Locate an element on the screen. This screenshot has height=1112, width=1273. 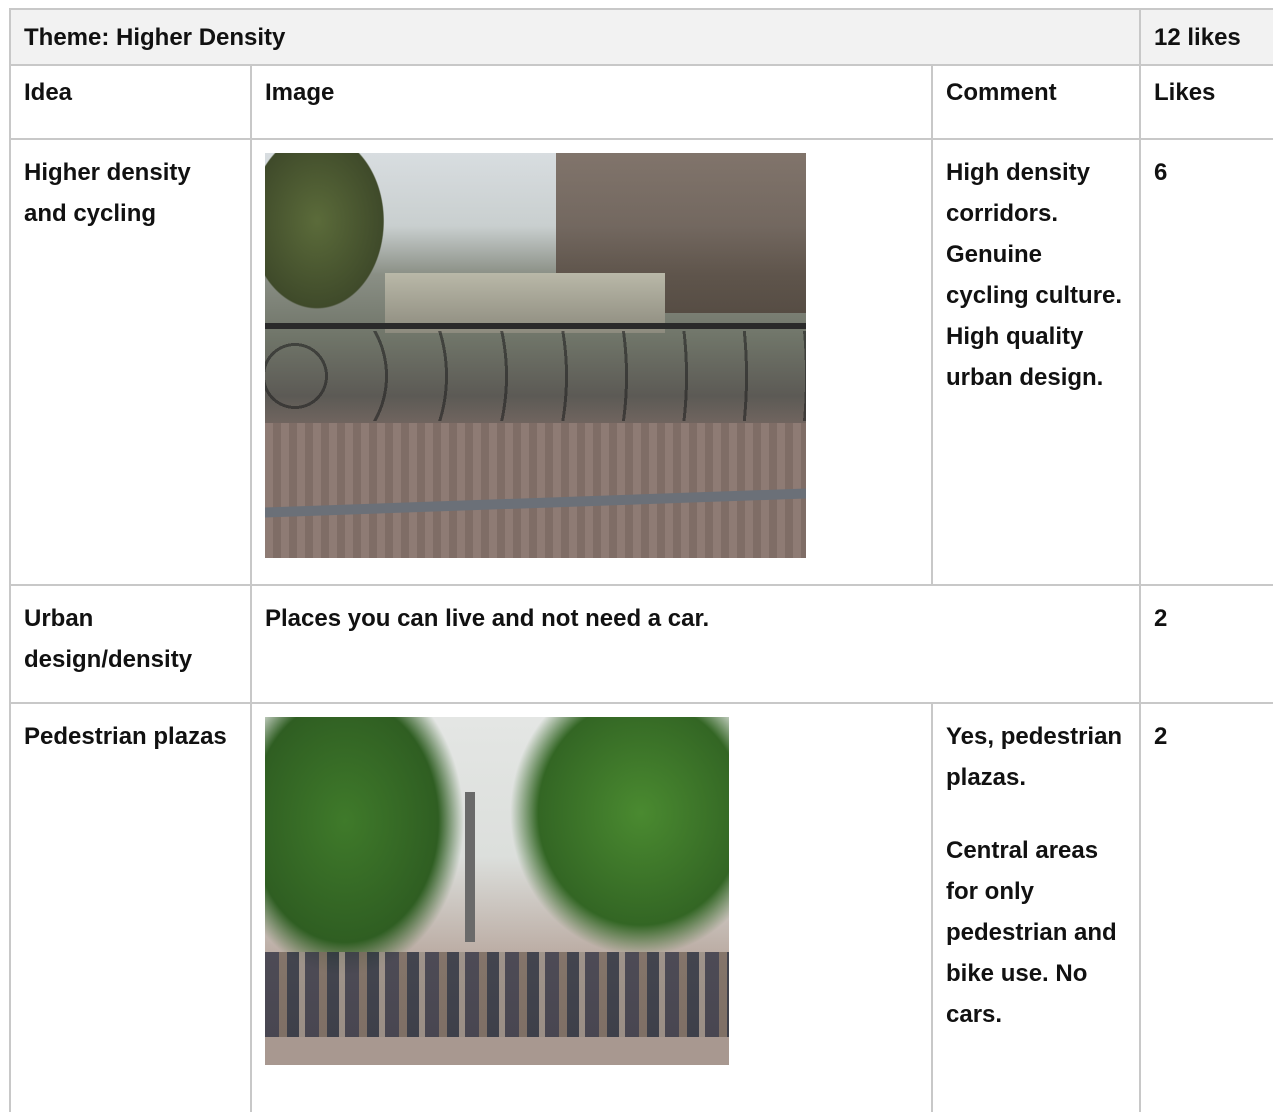
idea-cell: Pedestrian plazas is located at coordinates (130, 907).